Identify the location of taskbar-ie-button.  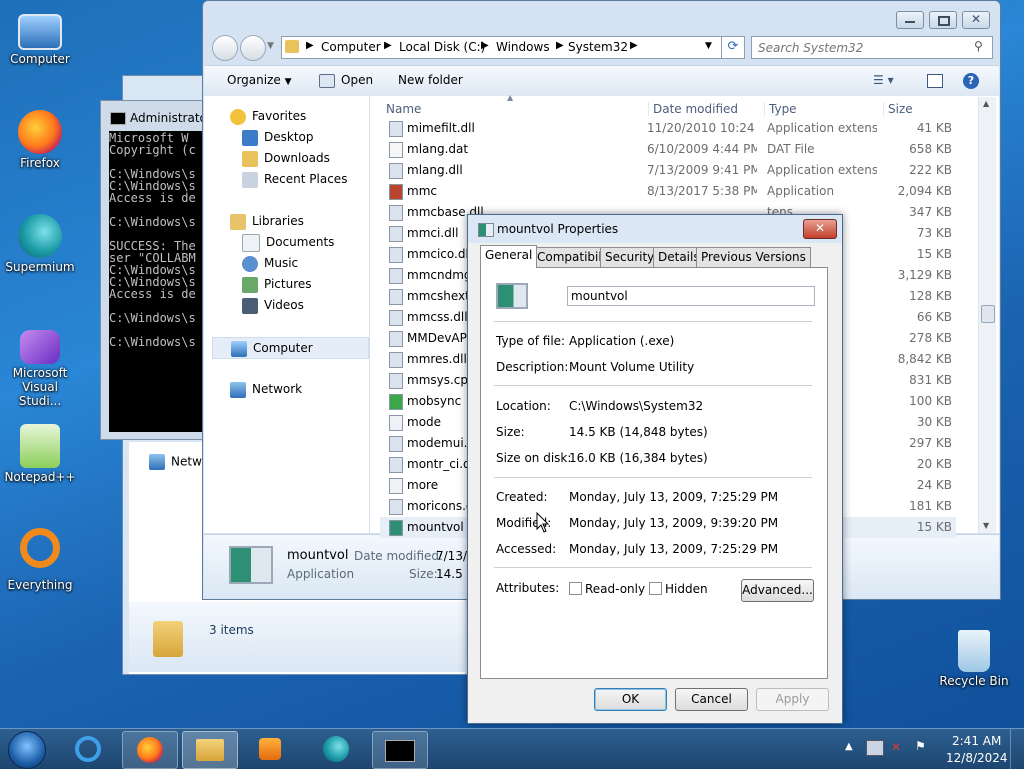
(89, 749).